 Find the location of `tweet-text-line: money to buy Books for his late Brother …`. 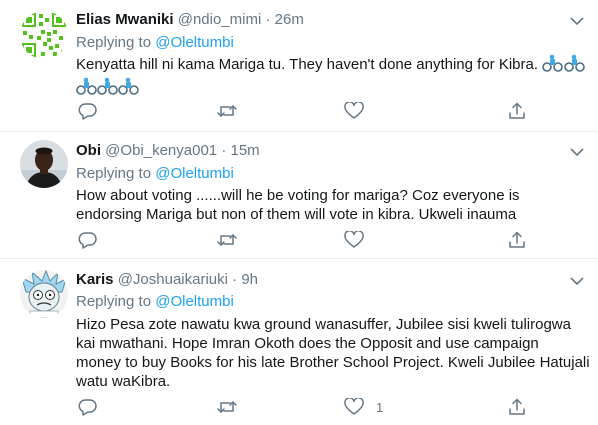

tweet-text-line: money to buy Books for his late Brother … is located at coordinates (333, 362).